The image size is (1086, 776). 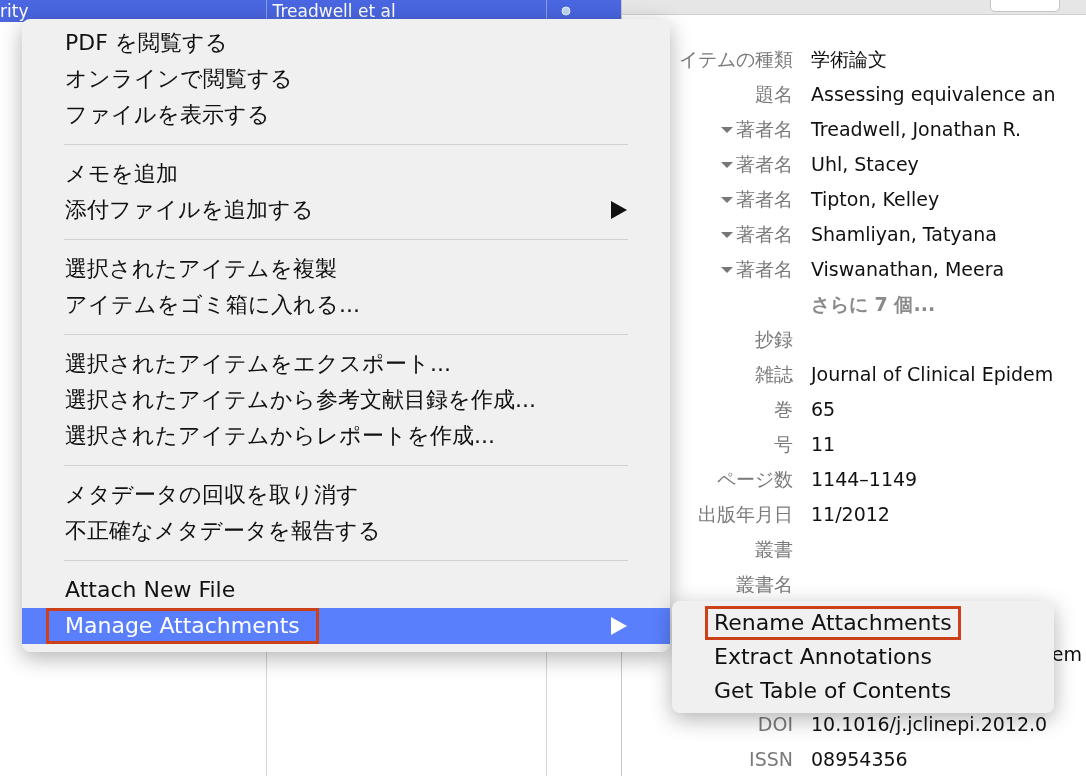 What do you see at coordinates (864, 480) in the screenshot?
I see `field-value: 1144–1149` at bounding box center [864, 480].